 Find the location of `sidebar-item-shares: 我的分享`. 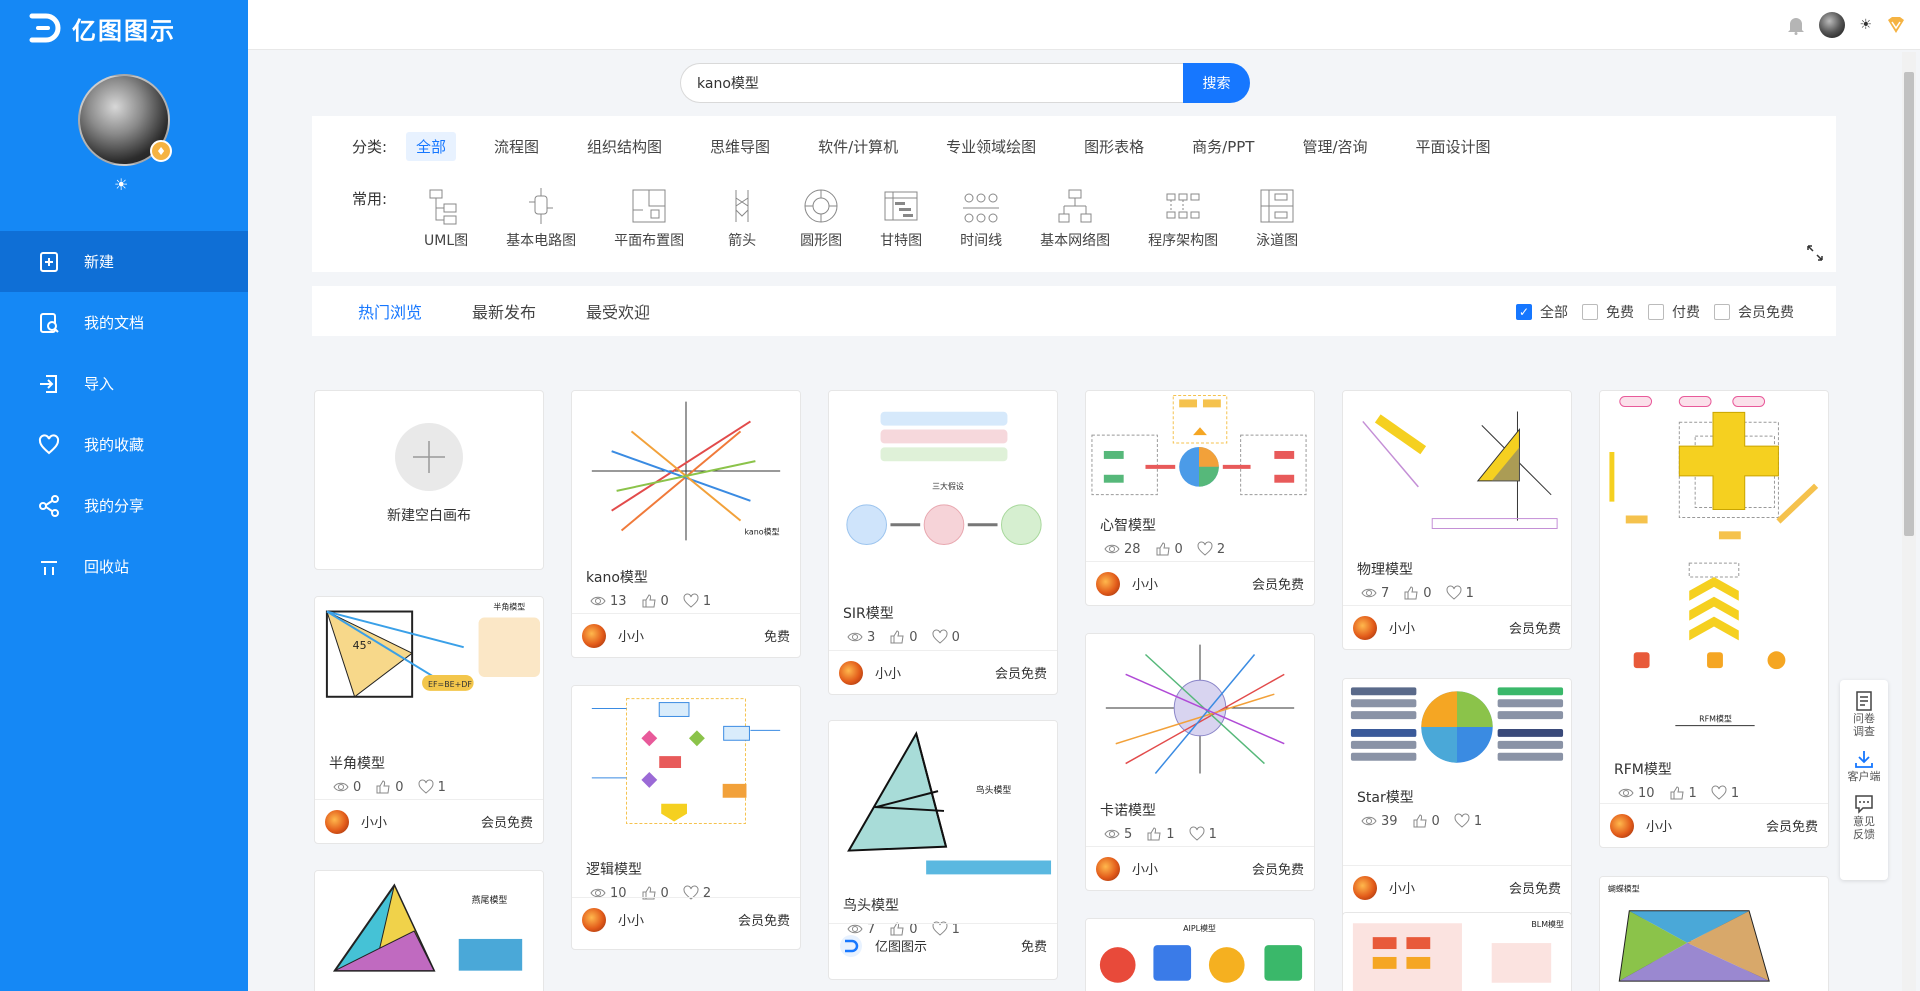

sidebar-item-shares: 我的分享 is located at coordinates (124, 505).